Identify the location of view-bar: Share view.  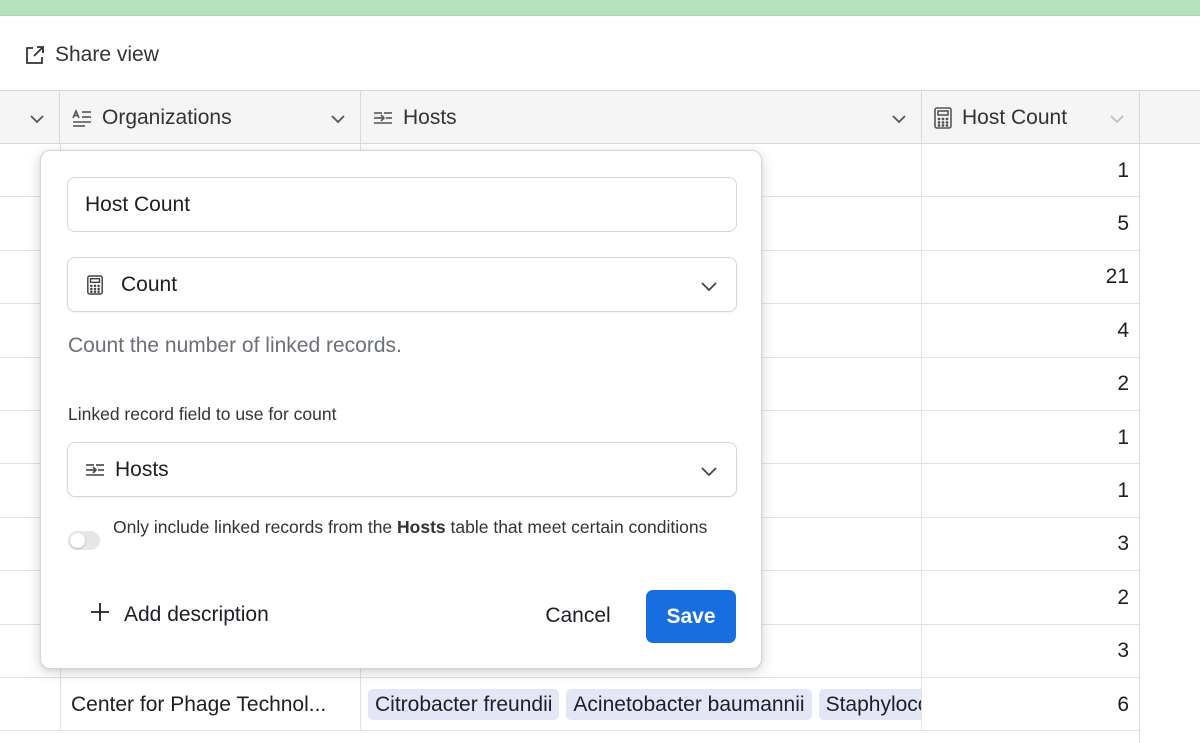
(600, 53).